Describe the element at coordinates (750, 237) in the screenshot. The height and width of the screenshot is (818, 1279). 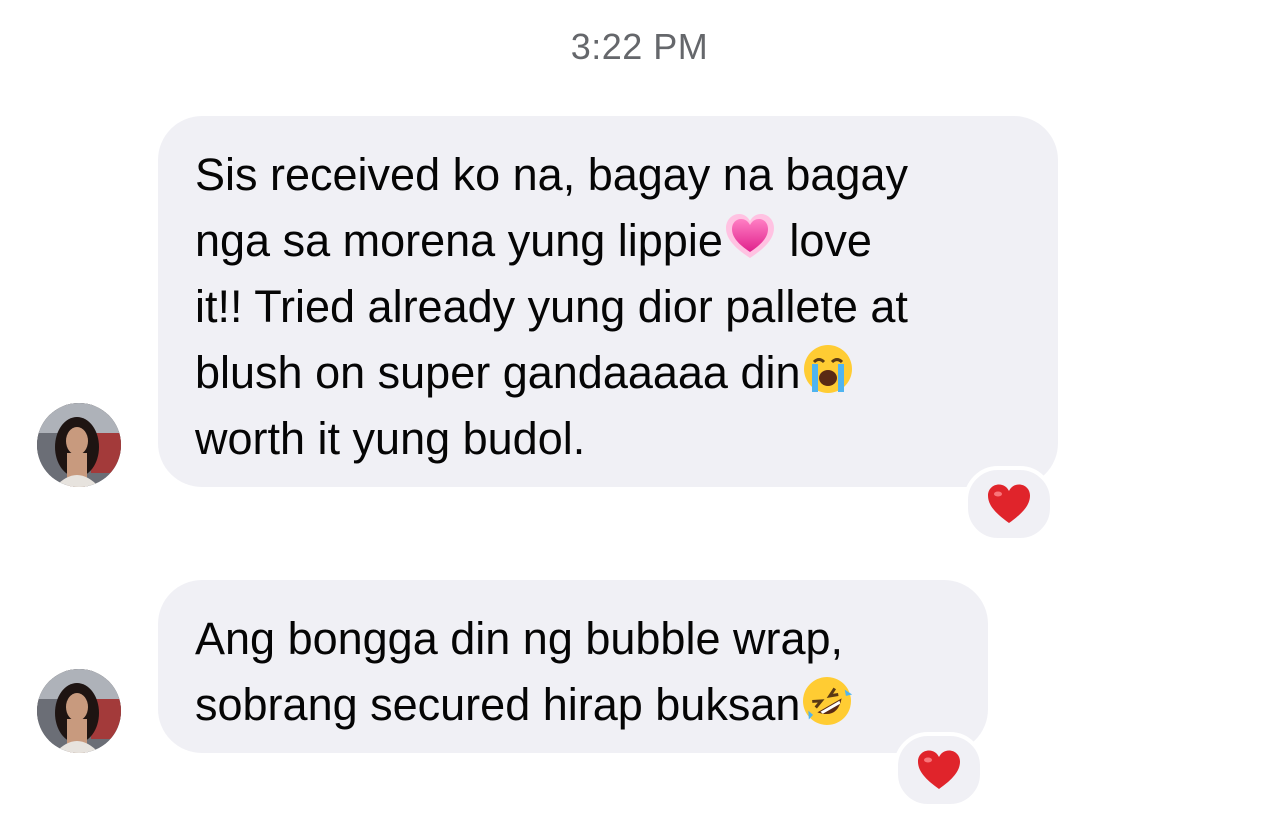
I see `growing-heart-icon` at that location.